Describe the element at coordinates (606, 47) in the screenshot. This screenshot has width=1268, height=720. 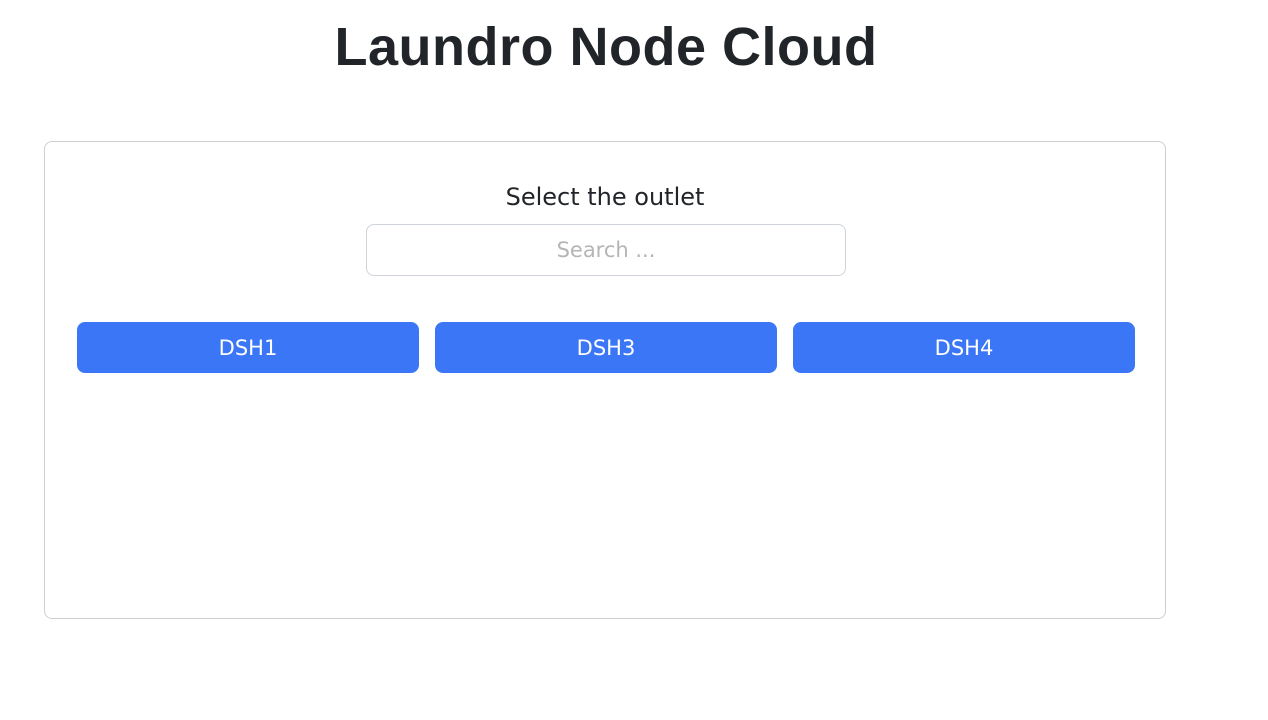
I see `page-title: Laundro Node Cloud` at that location.